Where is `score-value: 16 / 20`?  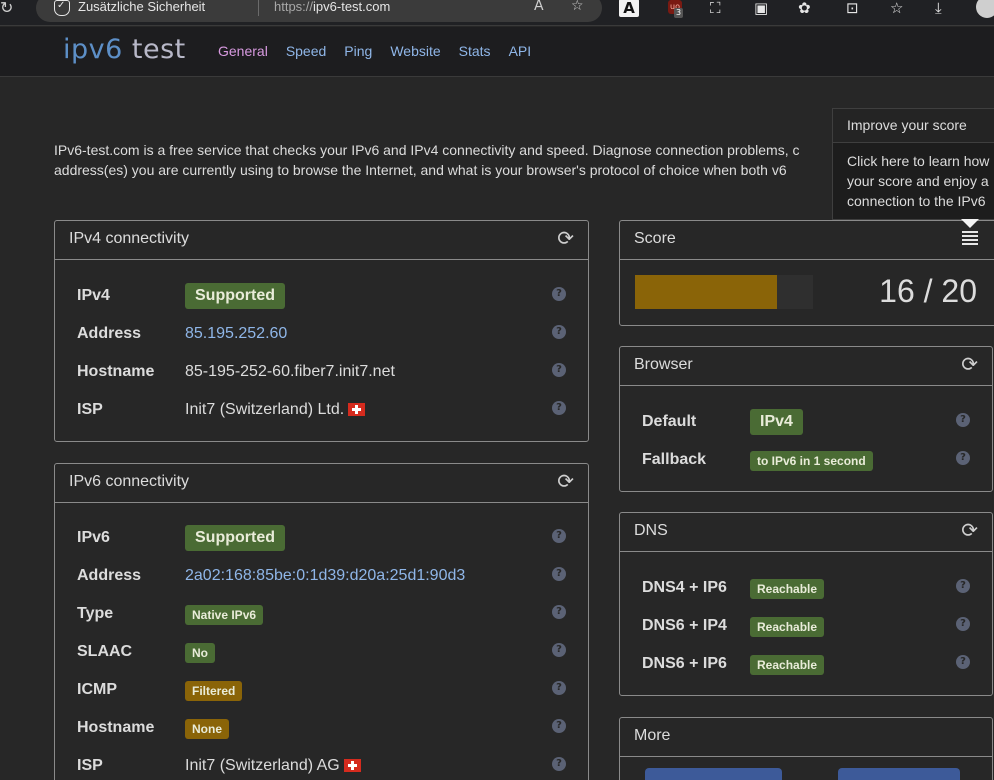
score-value: 16 / 20 is located at coordinates (928, 291).